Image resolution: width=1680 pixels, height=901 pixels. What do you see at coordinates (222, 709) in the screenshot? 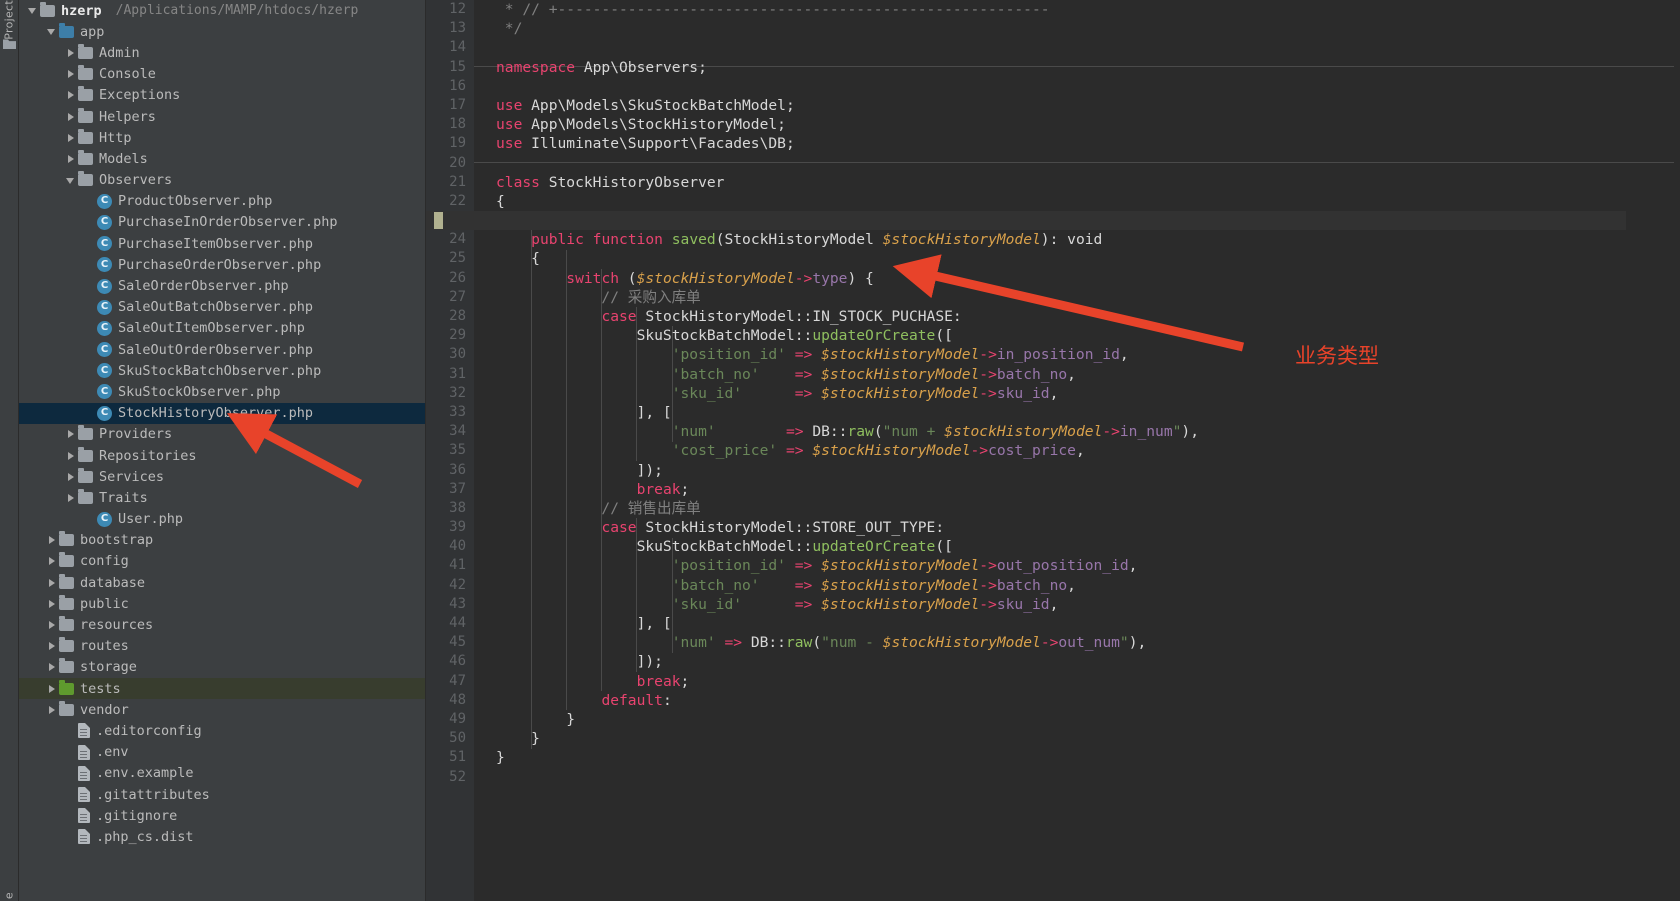
I see `tree-folder-item: vendor` at bounding box center [222, 709].